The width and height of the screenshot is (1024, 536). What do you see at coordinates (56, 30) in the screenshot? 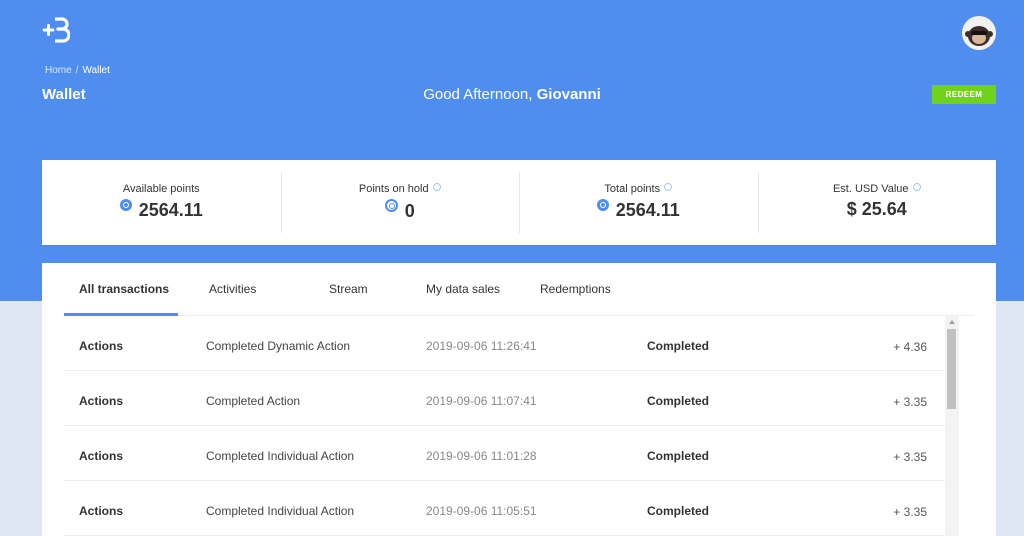
I see `logo-icon` at bounding box center [56, 30].